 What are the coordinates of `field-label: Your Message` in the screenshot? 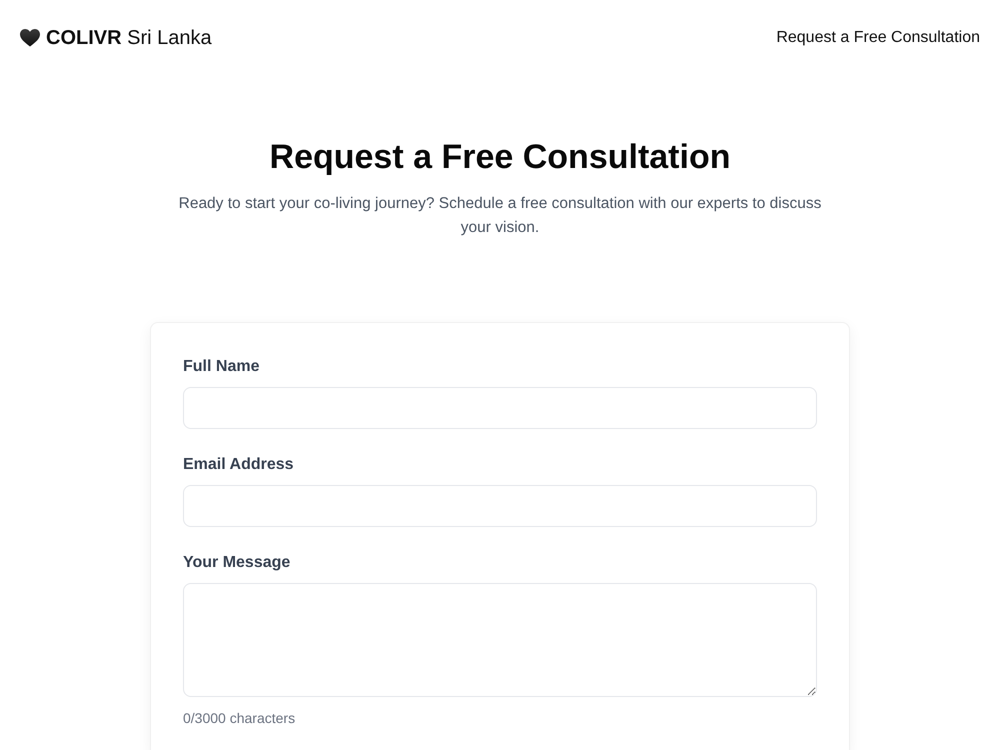 It's located at (236, 563).